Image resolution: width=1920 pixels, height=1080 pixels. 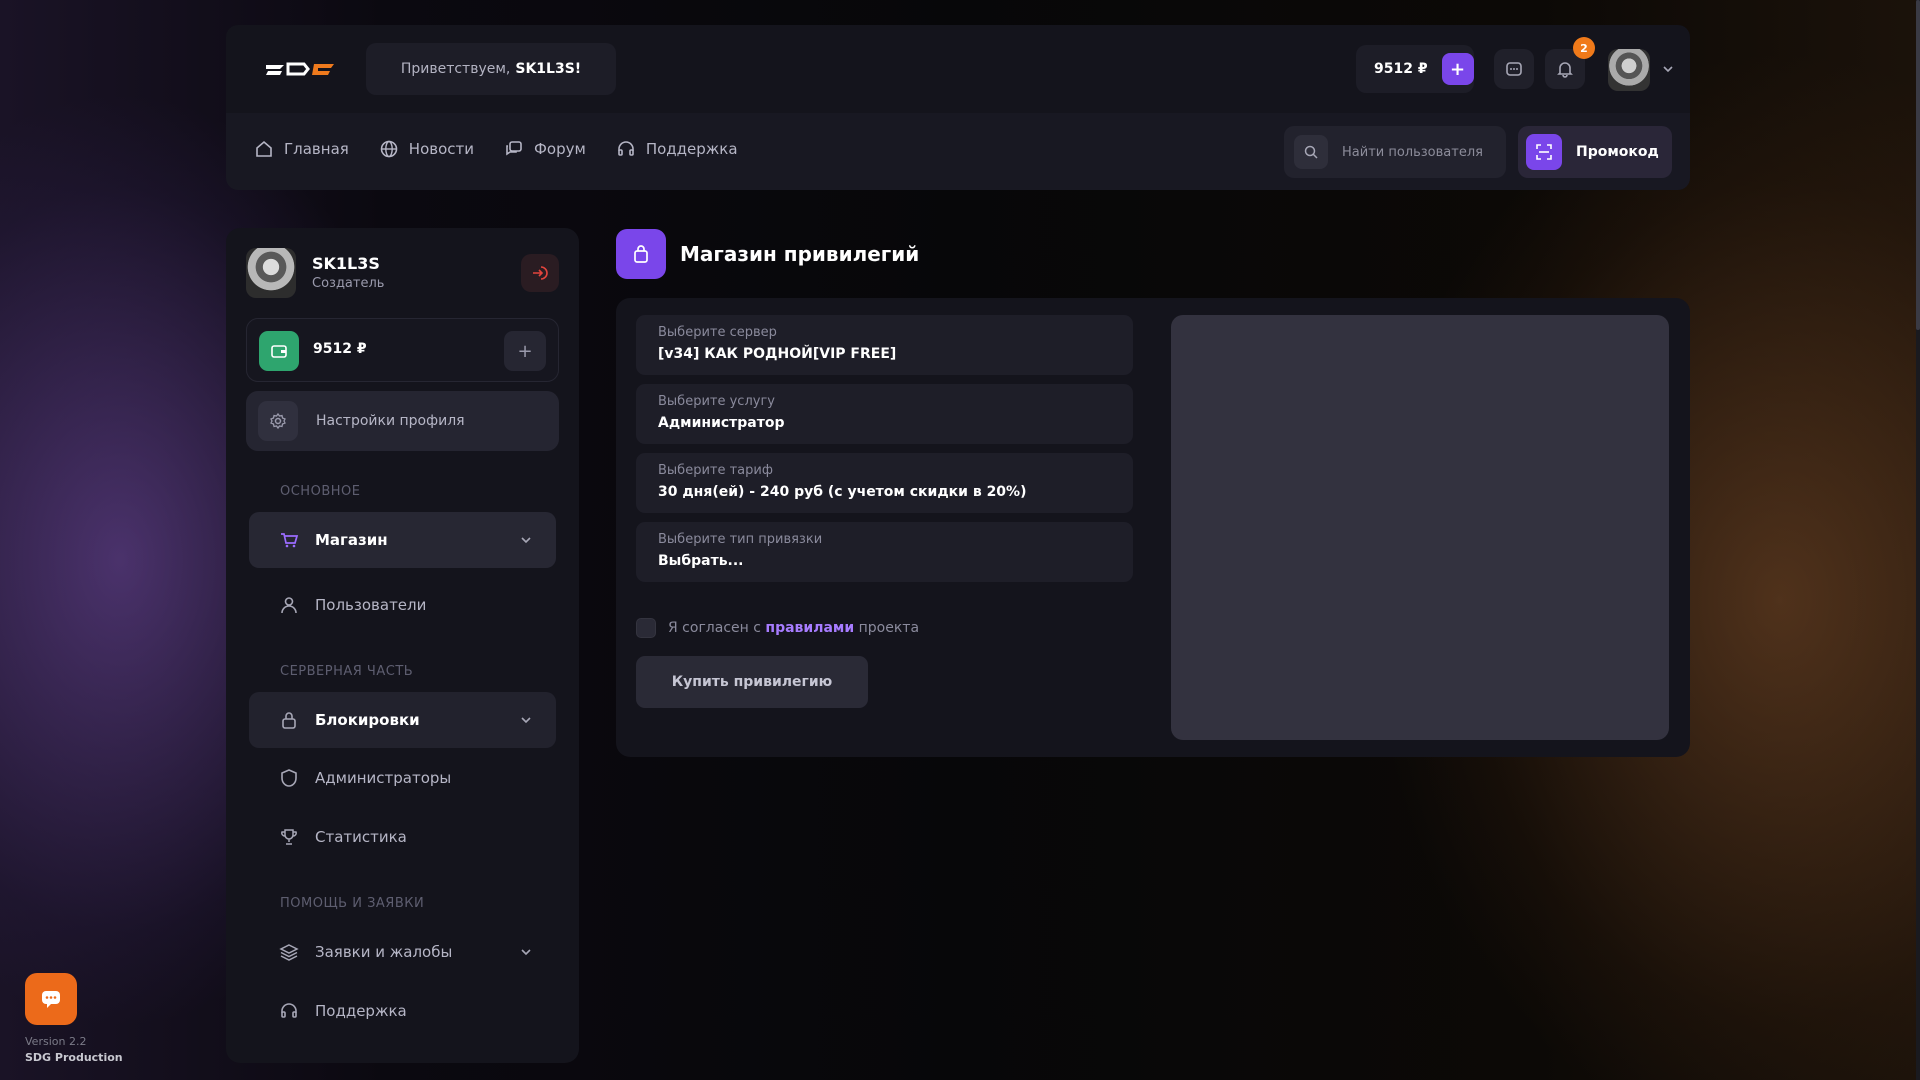 I want to click on section-server-title: СЕРВЕРНАЯ ЧАСТЬ, so click(x=347, y=671).